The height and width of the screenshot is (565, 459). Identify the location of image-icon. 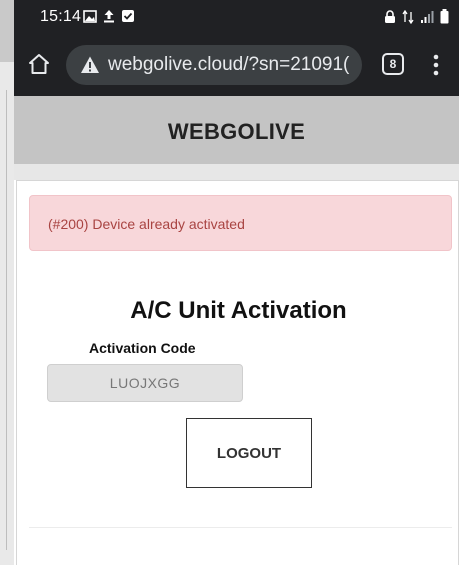
(90, 16).